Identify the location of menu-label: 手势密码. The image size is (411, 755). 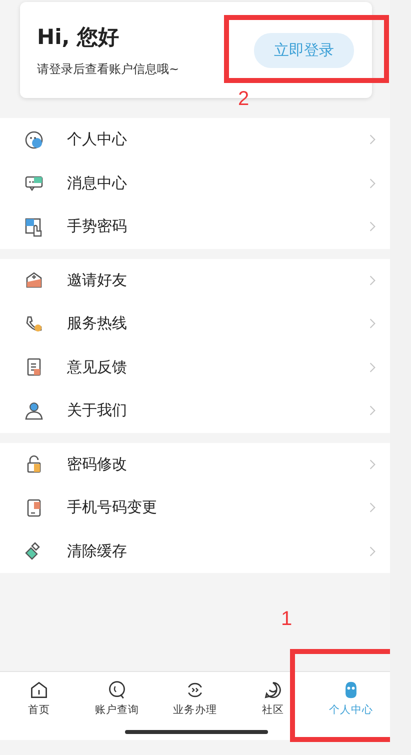
(97, 226).